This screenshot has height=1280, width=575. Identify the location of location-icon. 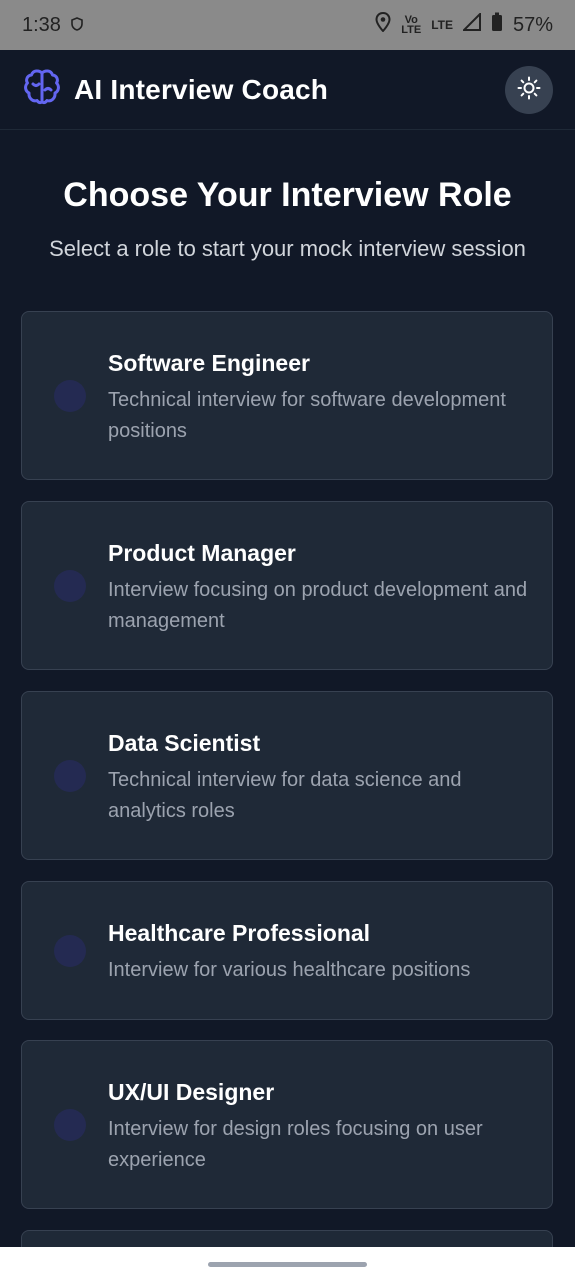
(383, 24).